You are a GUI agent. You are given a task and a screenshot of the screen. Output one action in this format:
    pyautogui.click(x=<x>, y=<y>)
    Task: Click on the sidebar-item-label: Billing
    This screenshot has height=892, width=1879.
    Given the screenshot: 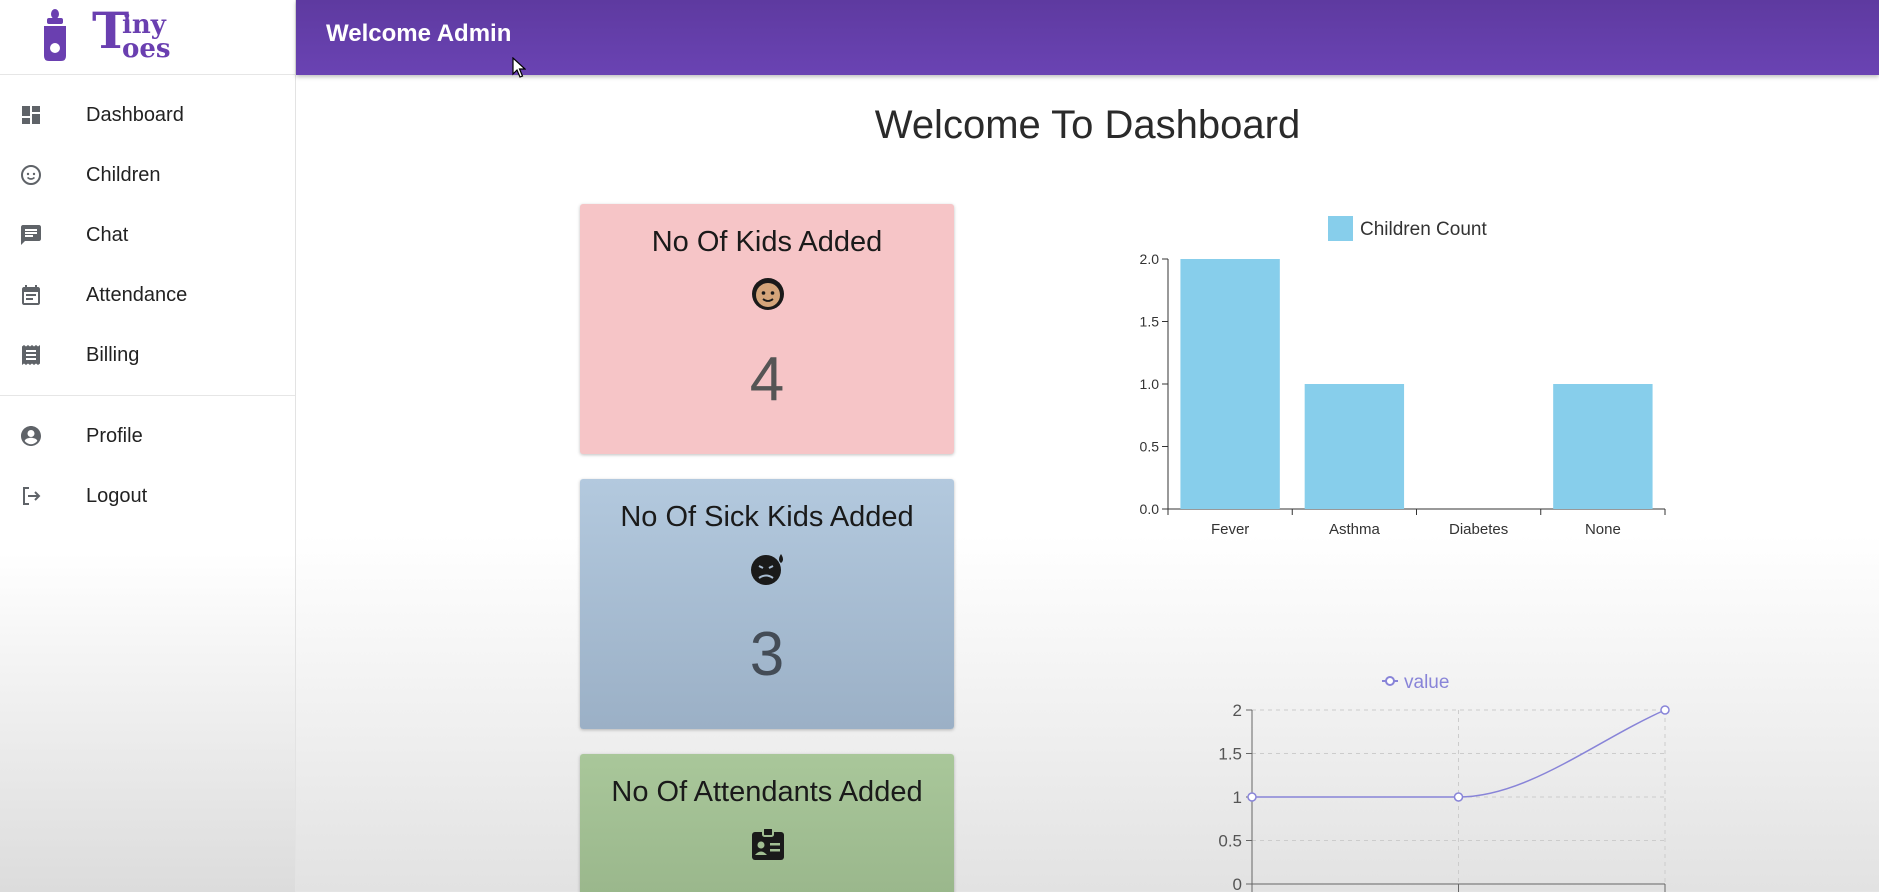 What is the action you would take?
    pyautogui.click(x=113, y=354)
    